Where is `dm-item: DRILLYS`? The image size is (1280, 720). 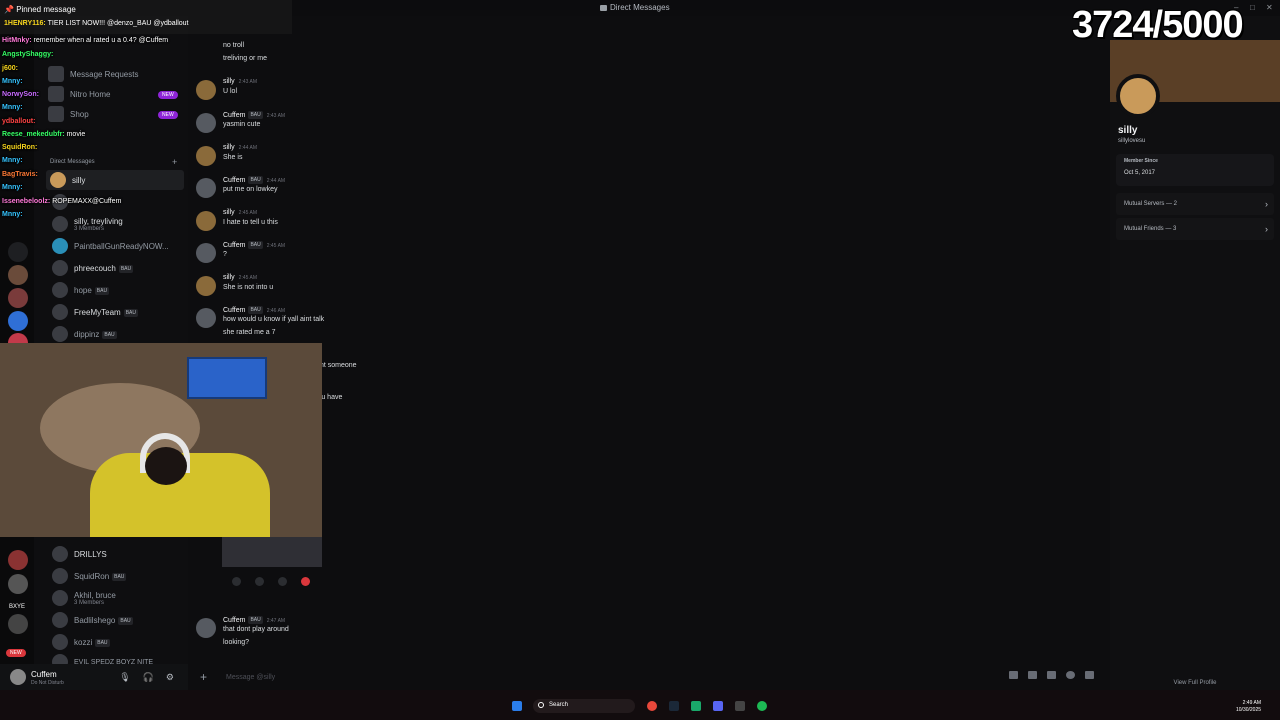
dm-item: DRILLYS is located at coordinates (123, 554).